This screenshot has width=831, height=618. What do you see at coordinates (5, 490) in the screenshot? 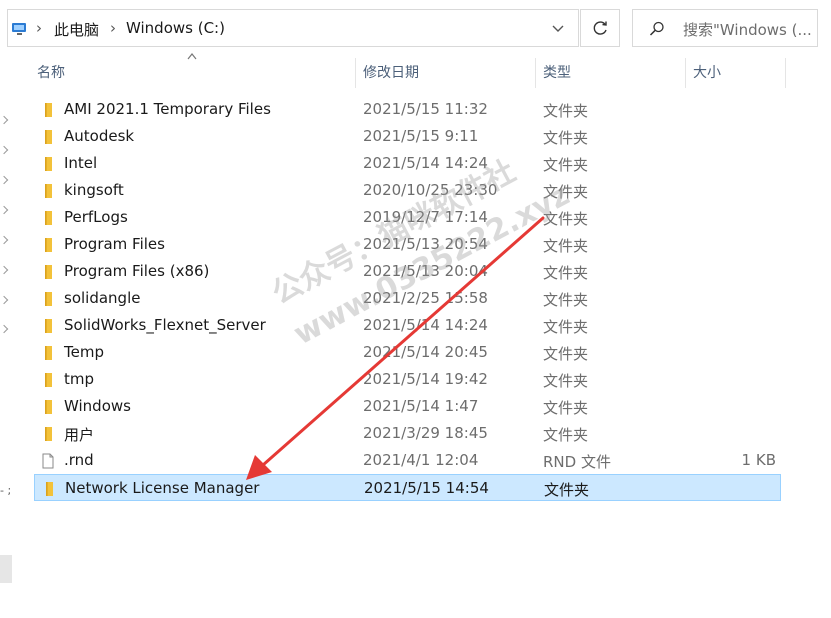
I see `navigation-pane-item-fragment: - ;` at bounding box center [5, 490].